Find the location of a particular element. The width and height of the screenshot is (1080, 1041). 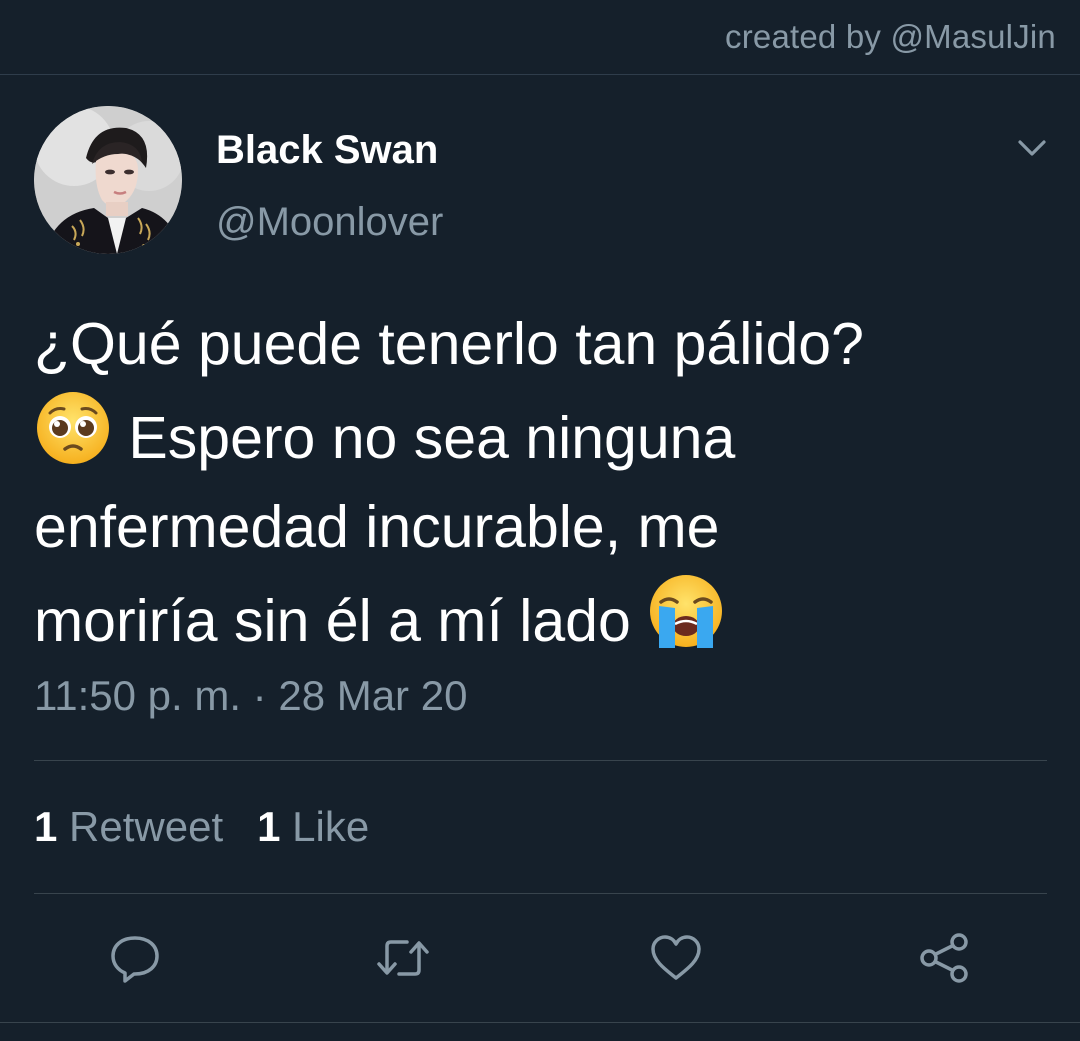

tweet-line-2: Espero no sea ninguna is located at coordinates (544, 436).